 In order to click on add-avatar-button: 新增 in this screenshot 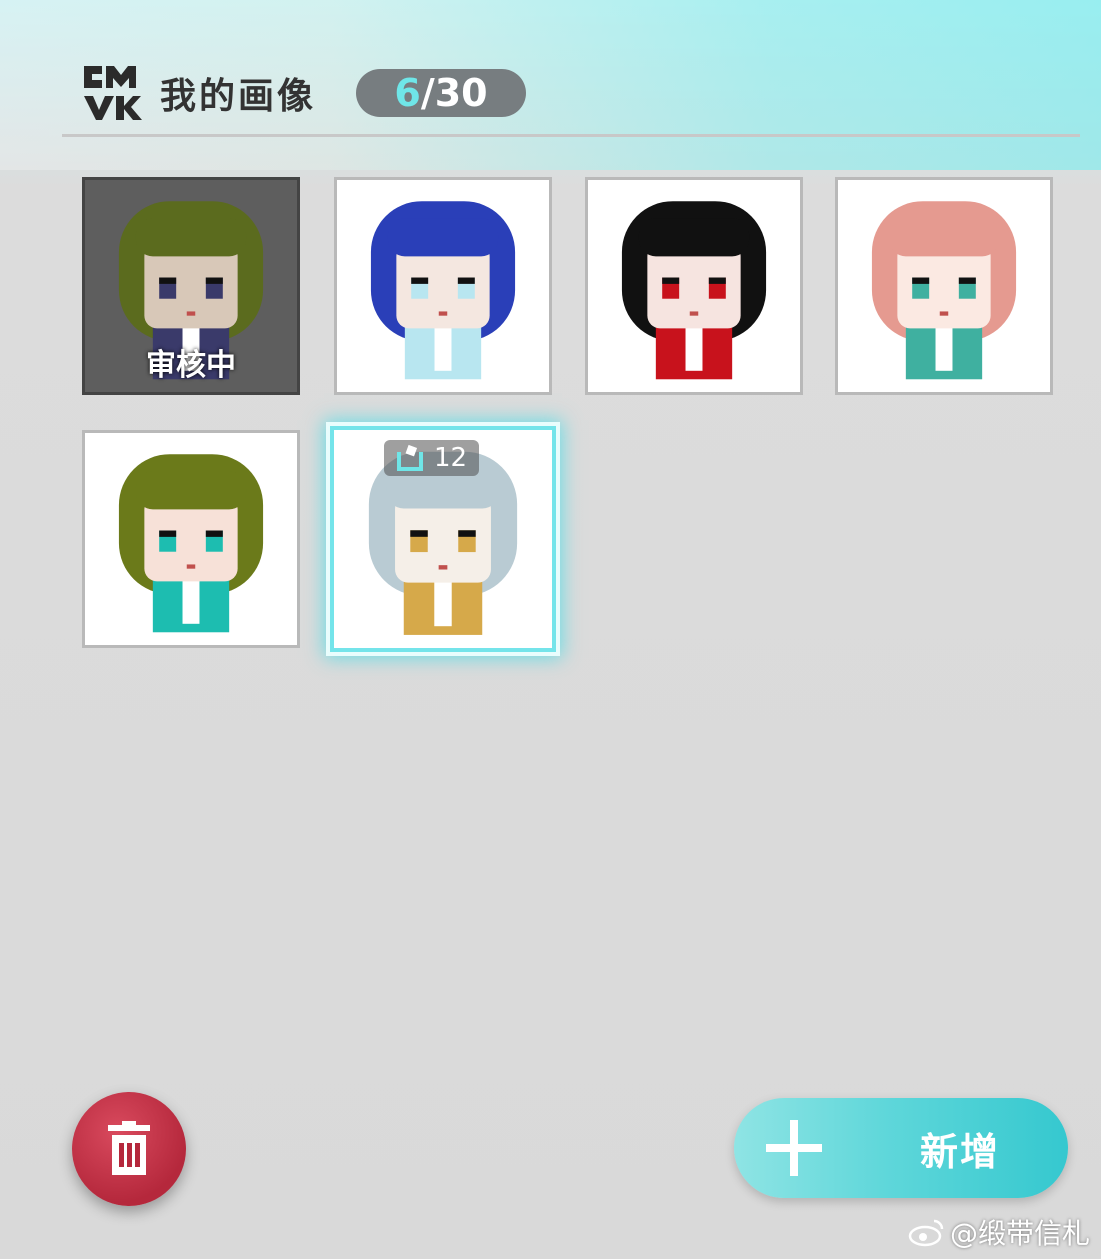, I will do `click(901, 1148)`.